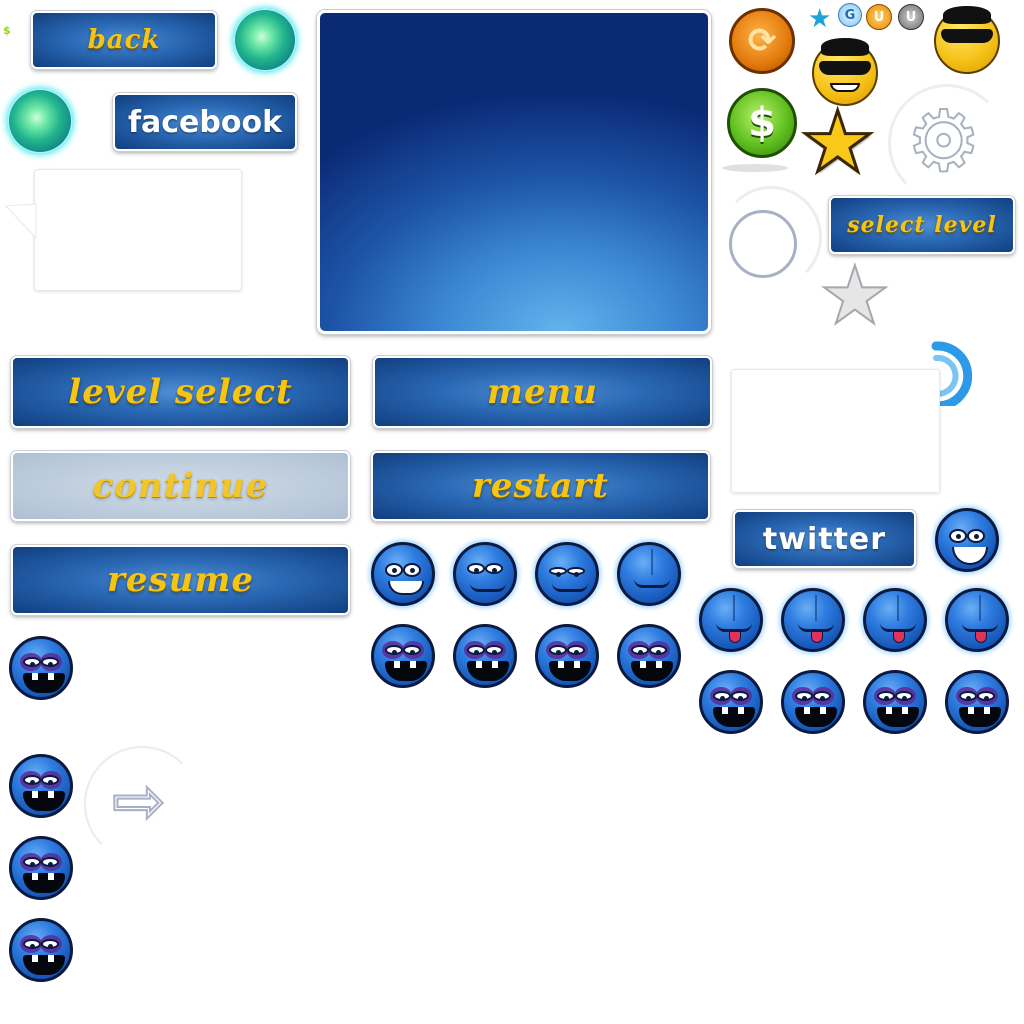 The height and width of the screenshot is (1024, 1024). Describe the element at coordinates (819, 19) in the screenshot. I see `small-star-icon: ★` at that location.